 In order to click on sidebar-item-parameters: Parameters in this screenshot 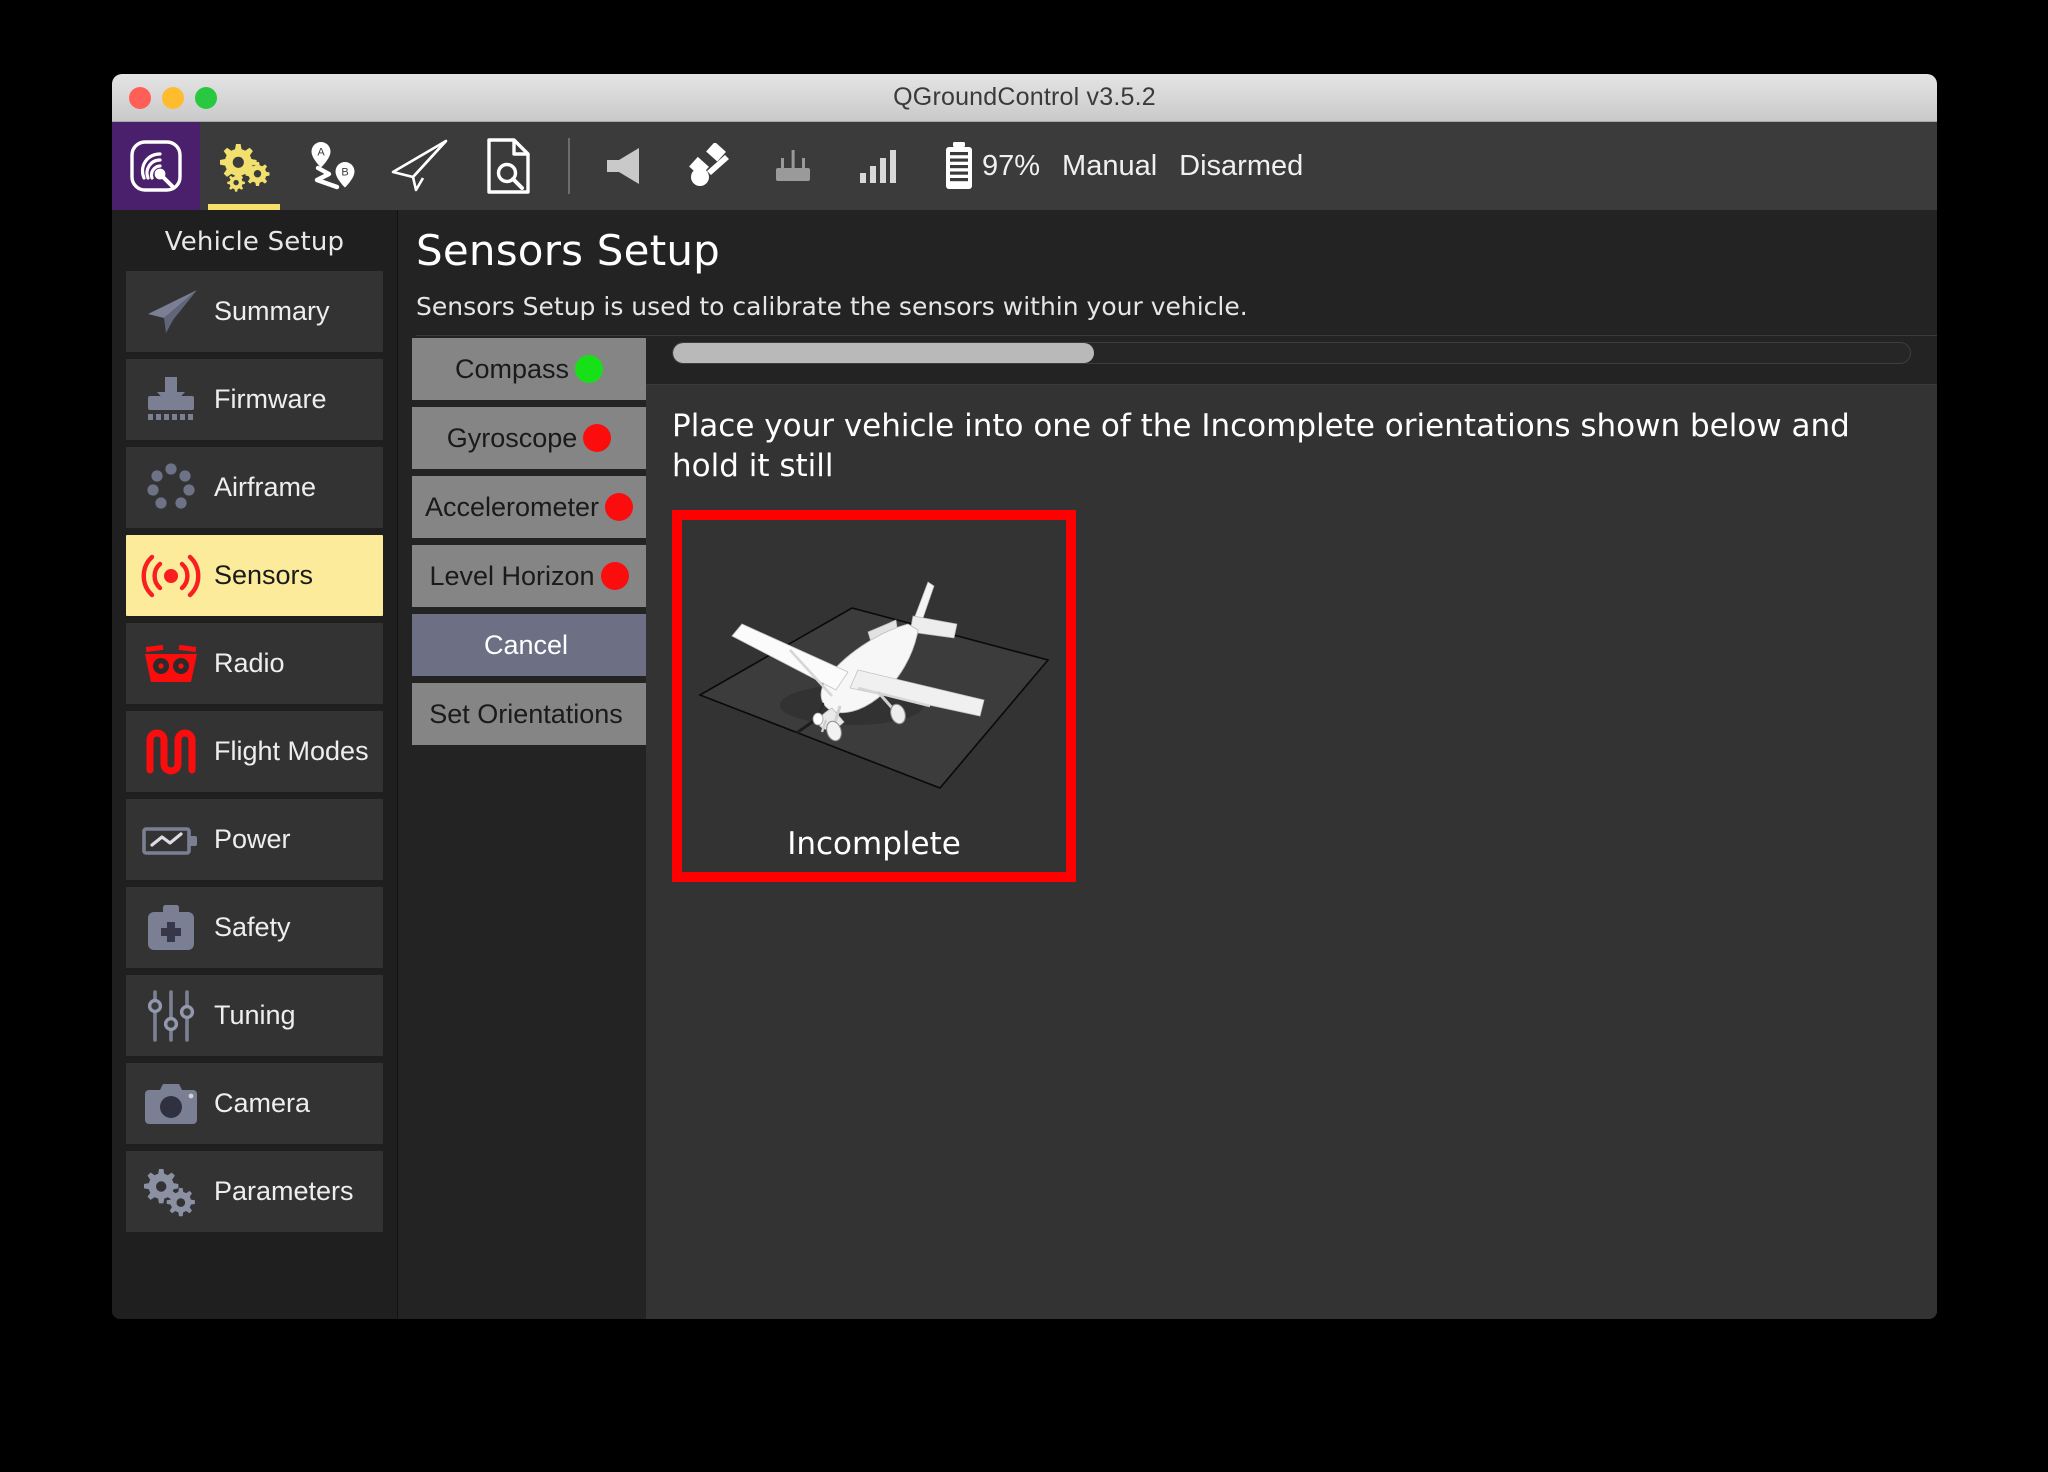, I will do `click(254, 1191)`.